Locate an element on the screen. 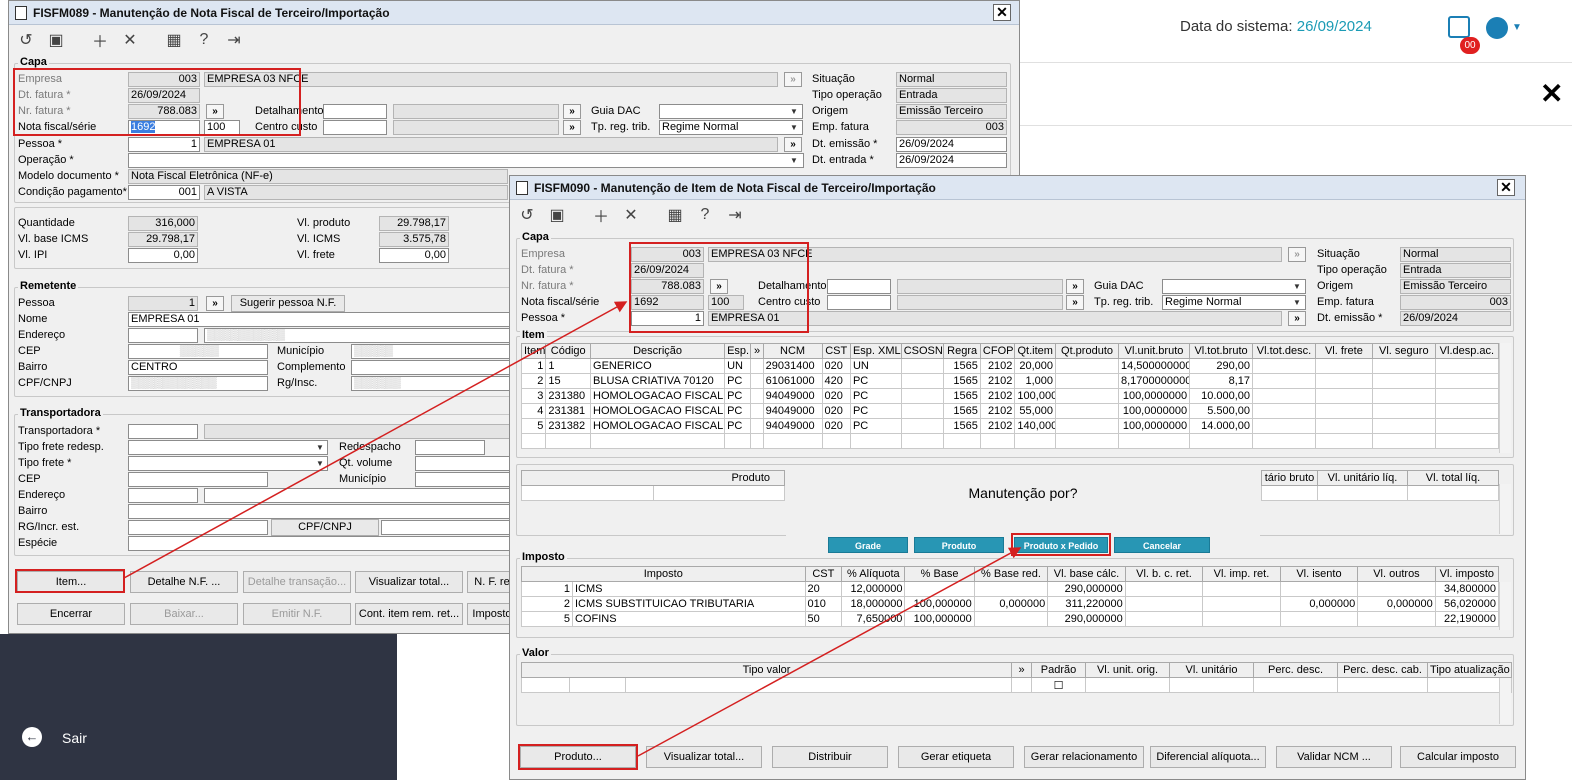 The image size is (1572, 780). guia-dac-select is located at coordinates (731, 111).